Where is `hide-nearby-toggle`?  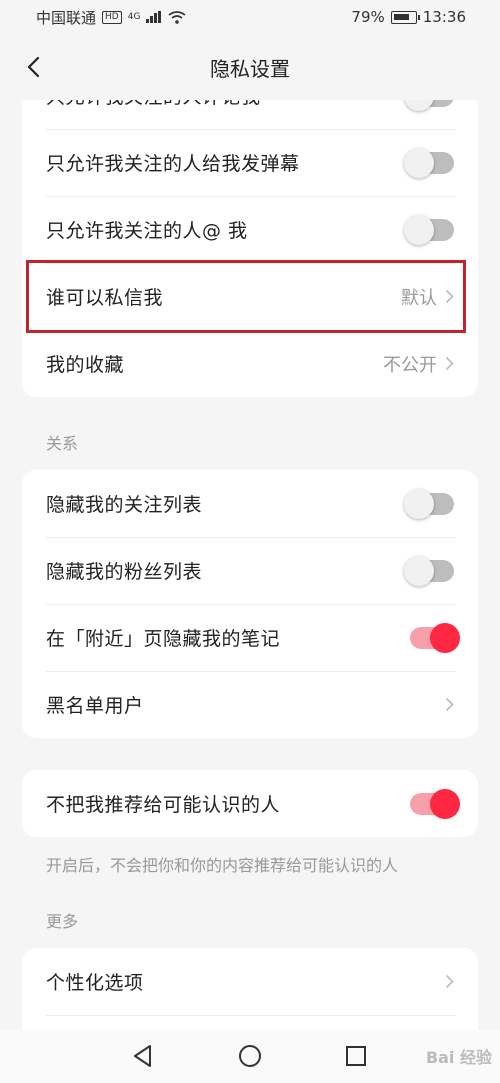
hide-nearby-toggle is located at coordinates (435, 637).